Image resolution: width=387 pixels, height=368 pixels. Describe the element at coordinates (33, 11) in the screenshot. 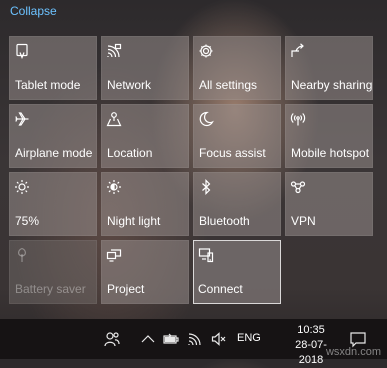

I see `collapse-link: Collapse` at that location.